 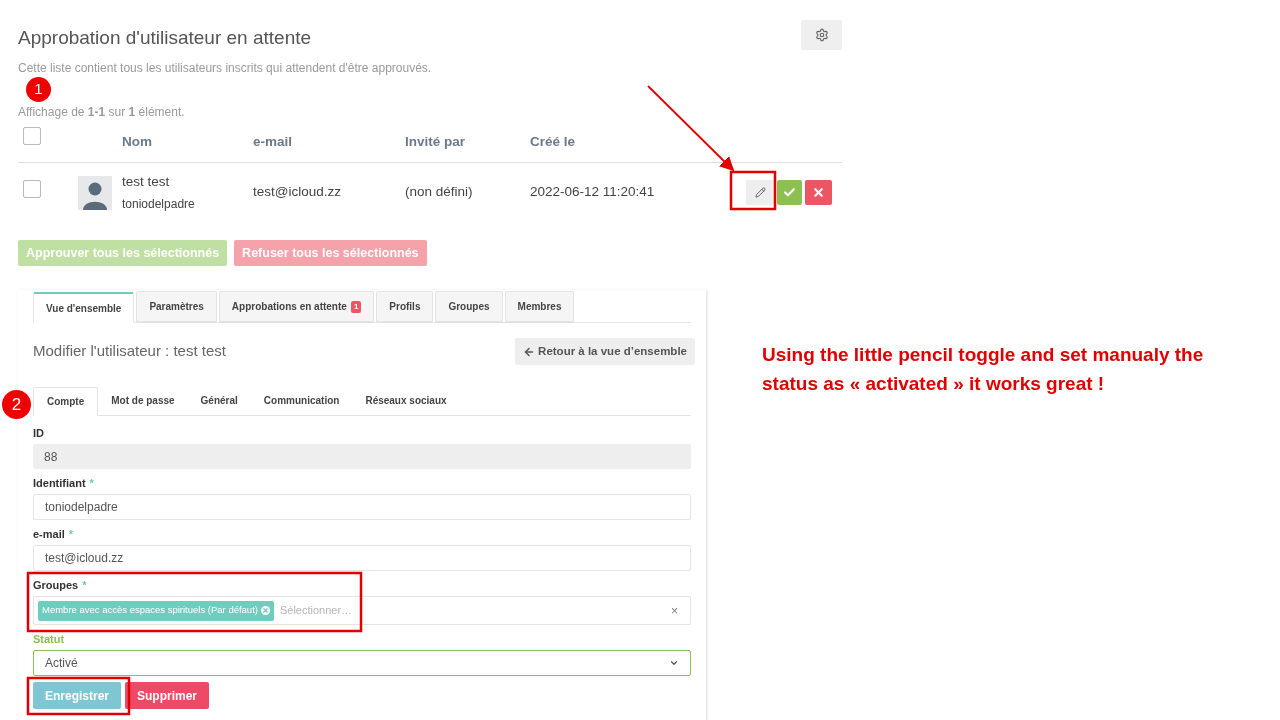 I want to click on tab: Approbations en attente 1, so click(x=296, y=306).